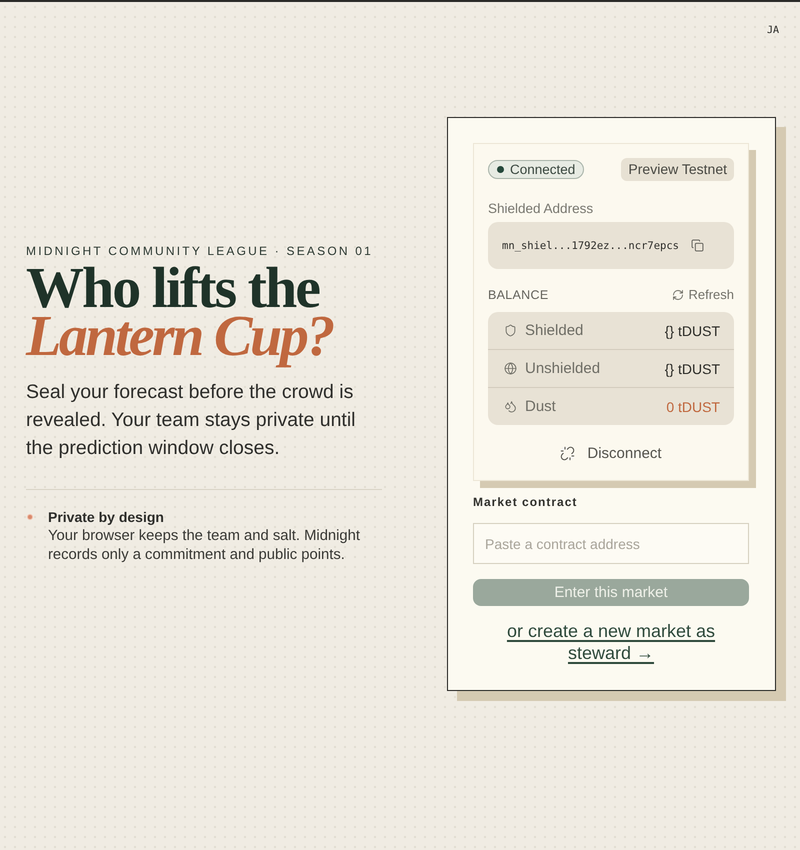 This screenshot has width=800, height=850. I want to click on user-initials: JA, so click(772, 30).